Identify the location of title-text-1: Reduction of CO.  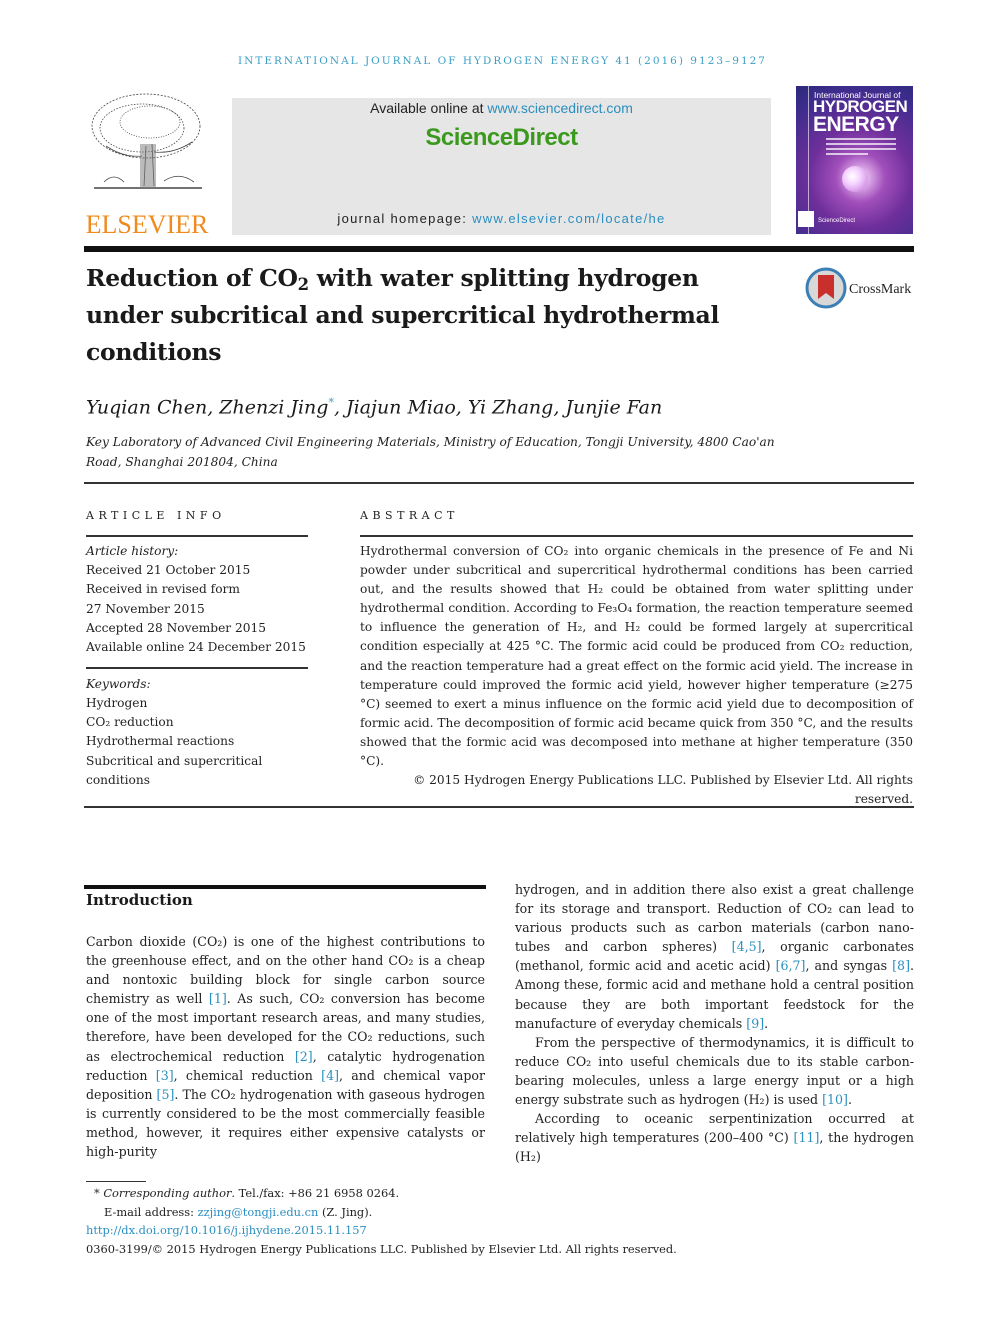
(192, 278).